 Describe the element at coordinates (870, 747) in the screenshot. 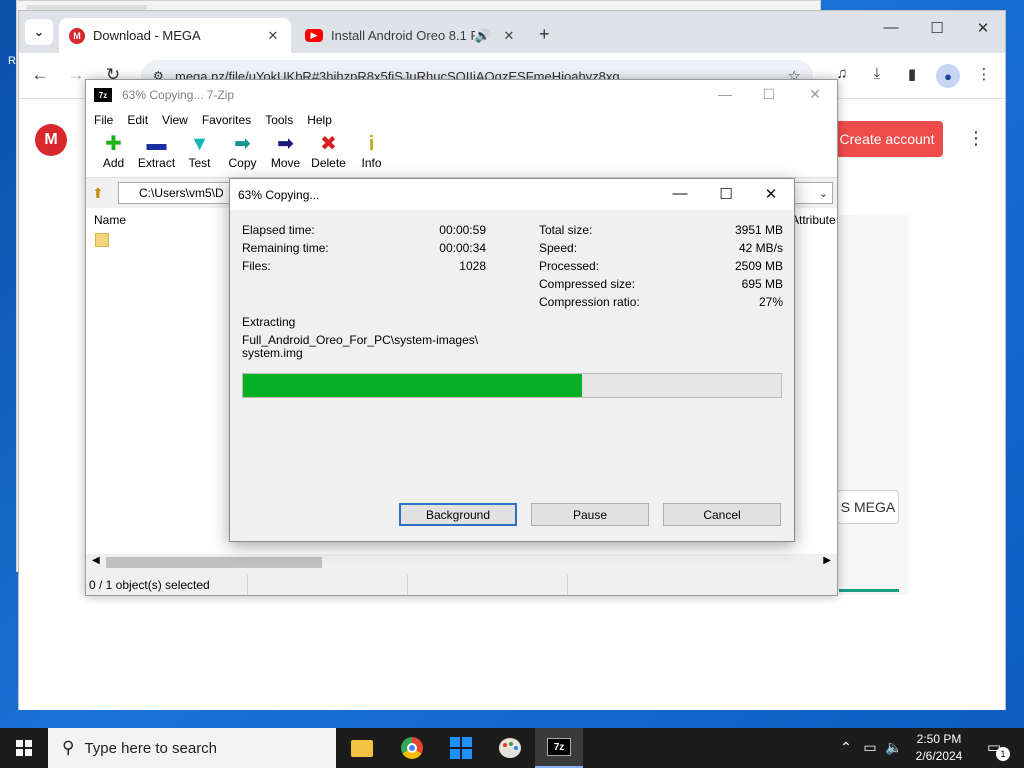

I see `network-icon: ▭` at that location.